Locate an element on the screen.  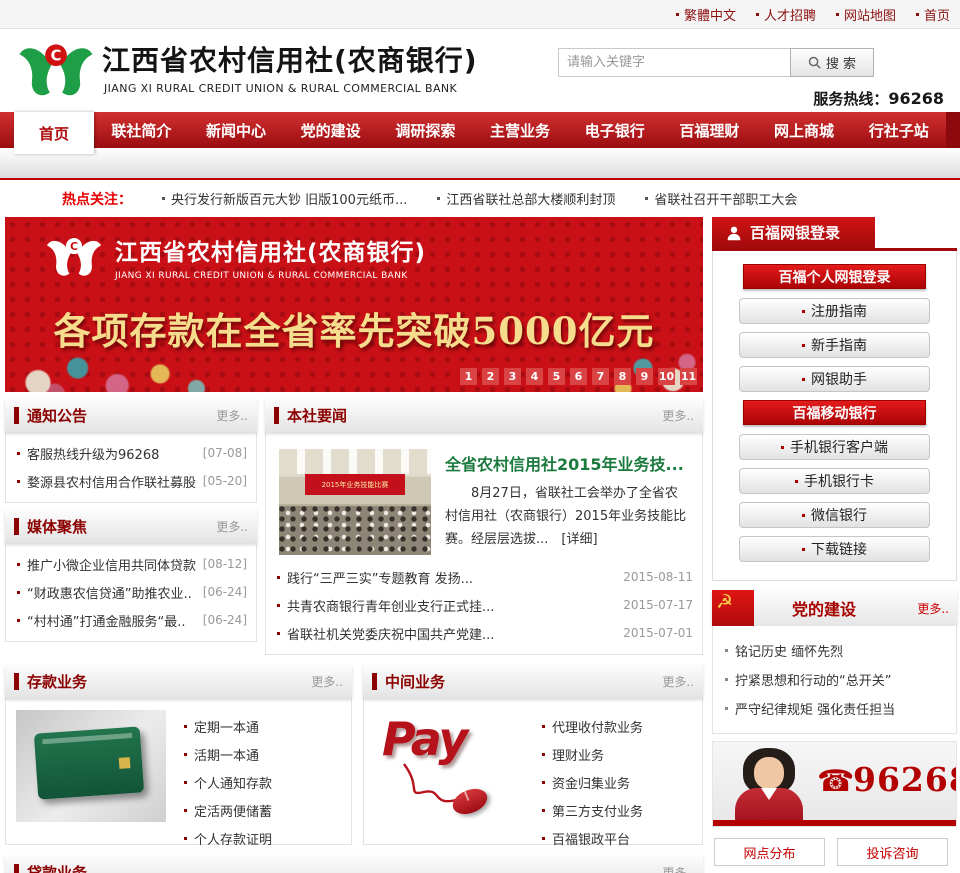
branch-locations-button: 网点分布 is located at coordinates (769, 852).